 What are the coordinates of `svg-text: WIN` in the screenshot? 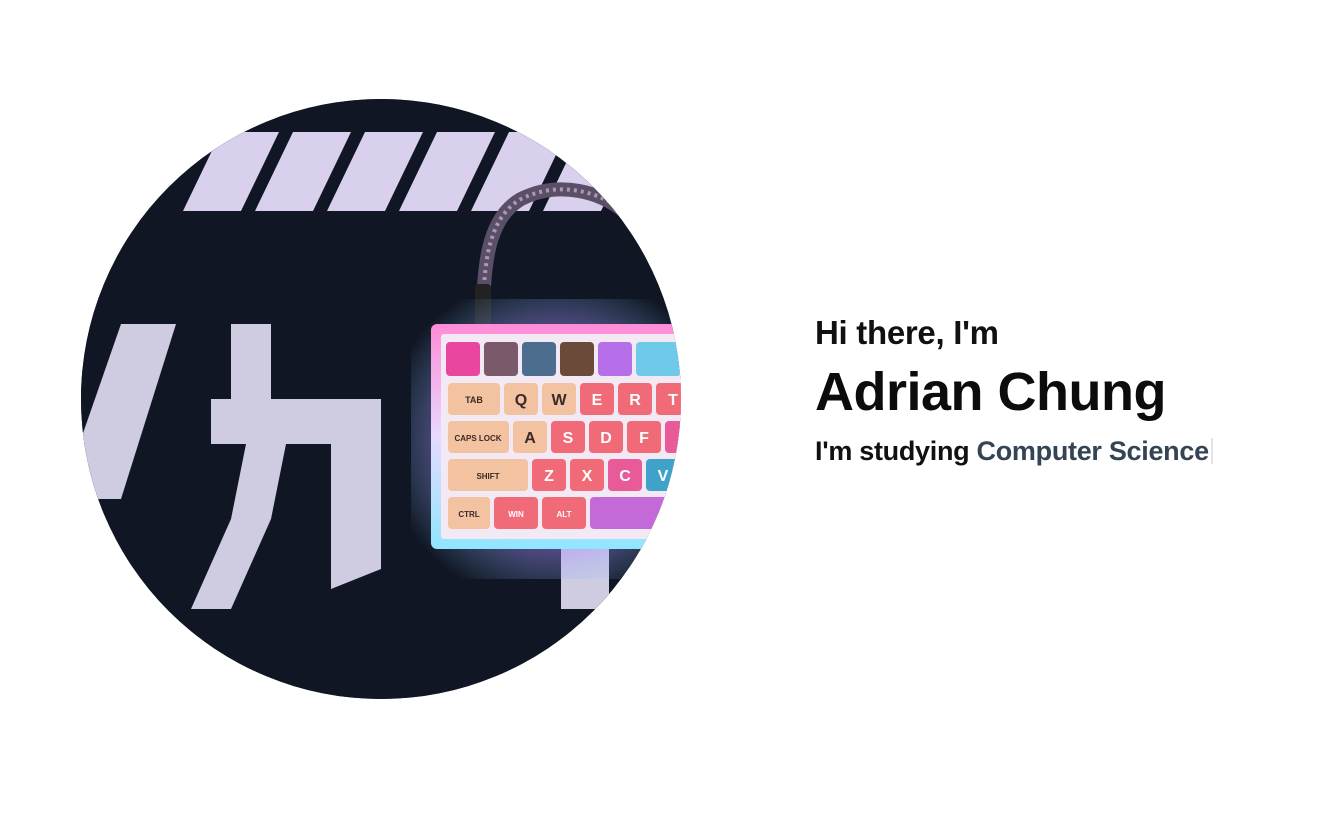 It's located at (516, 514).